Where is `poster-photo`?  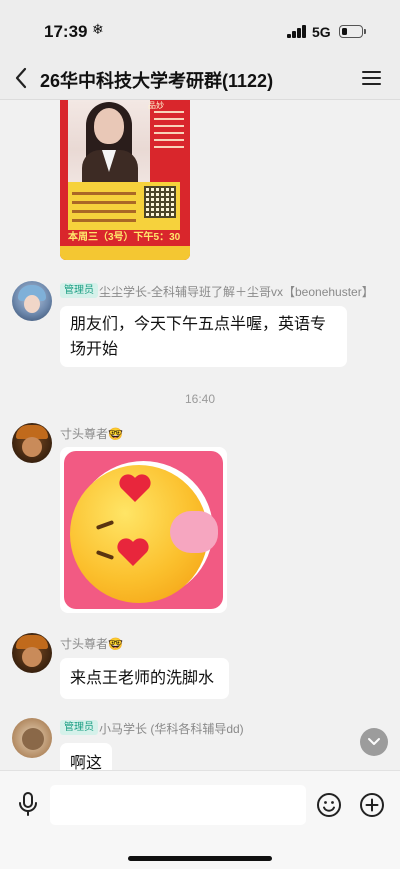
poster-photo is located at coordinates (109, 141).